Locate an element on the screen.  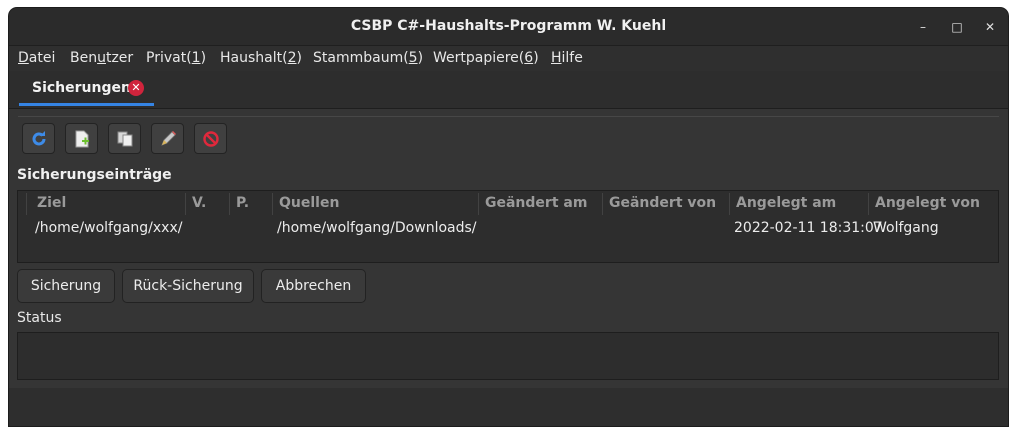
toolbar-divider is located at coordinates (508, 116).